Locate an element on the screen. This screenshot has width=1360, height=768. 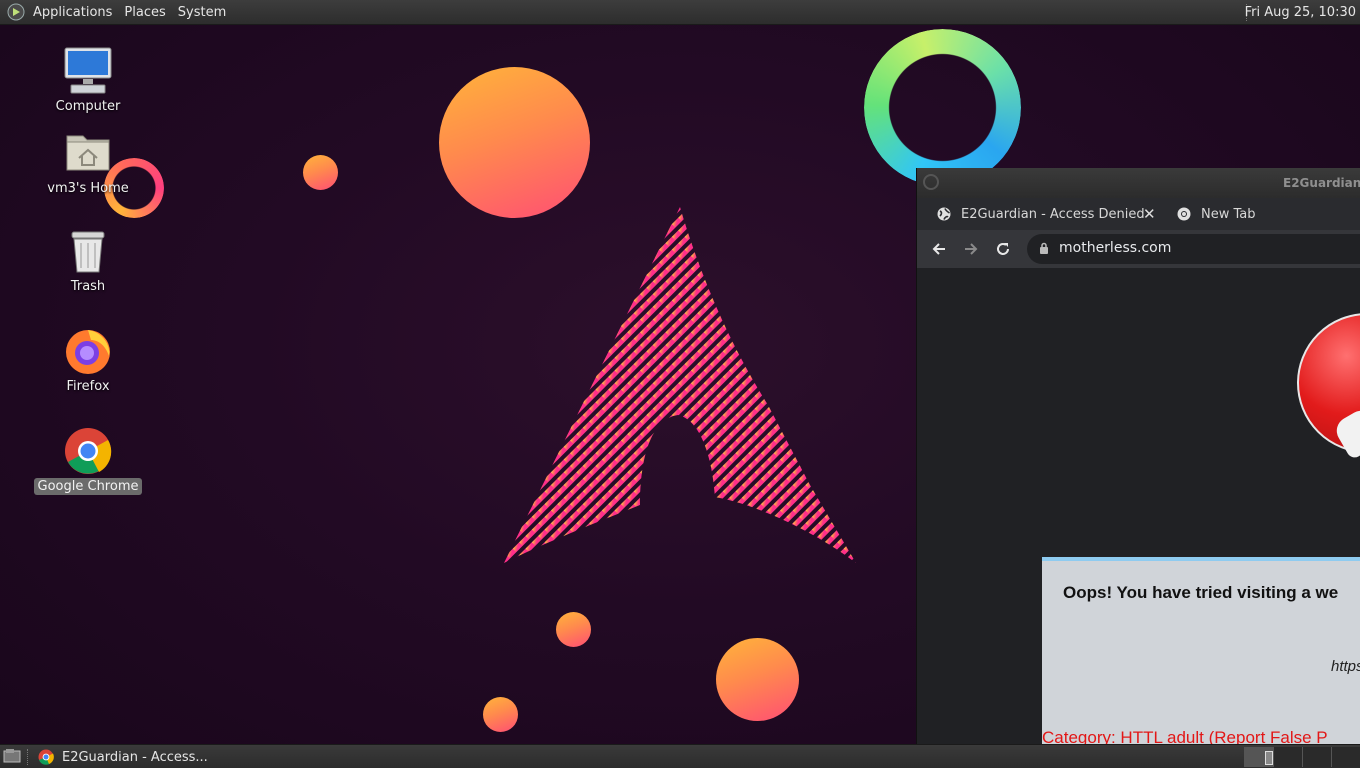
denied-heading: Oops! You have tried visiting a we is located at coordinates (1201, 592).